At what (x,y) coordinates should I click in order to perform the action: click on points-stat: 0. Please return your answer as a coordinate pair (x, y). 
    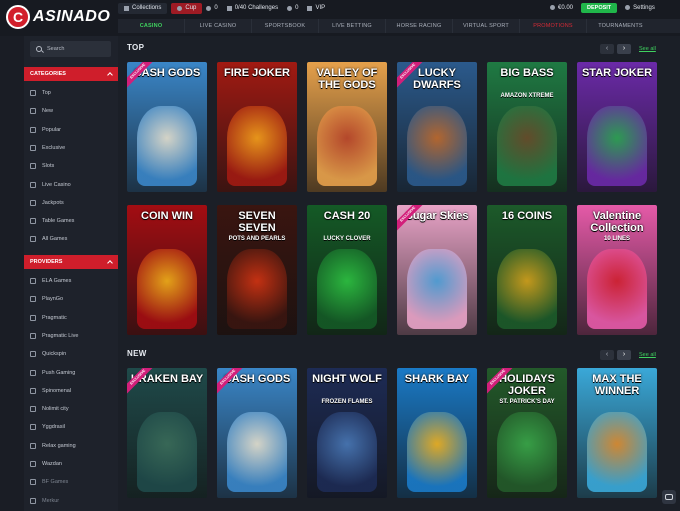
    Looking at the image, I should click on (292, 8).